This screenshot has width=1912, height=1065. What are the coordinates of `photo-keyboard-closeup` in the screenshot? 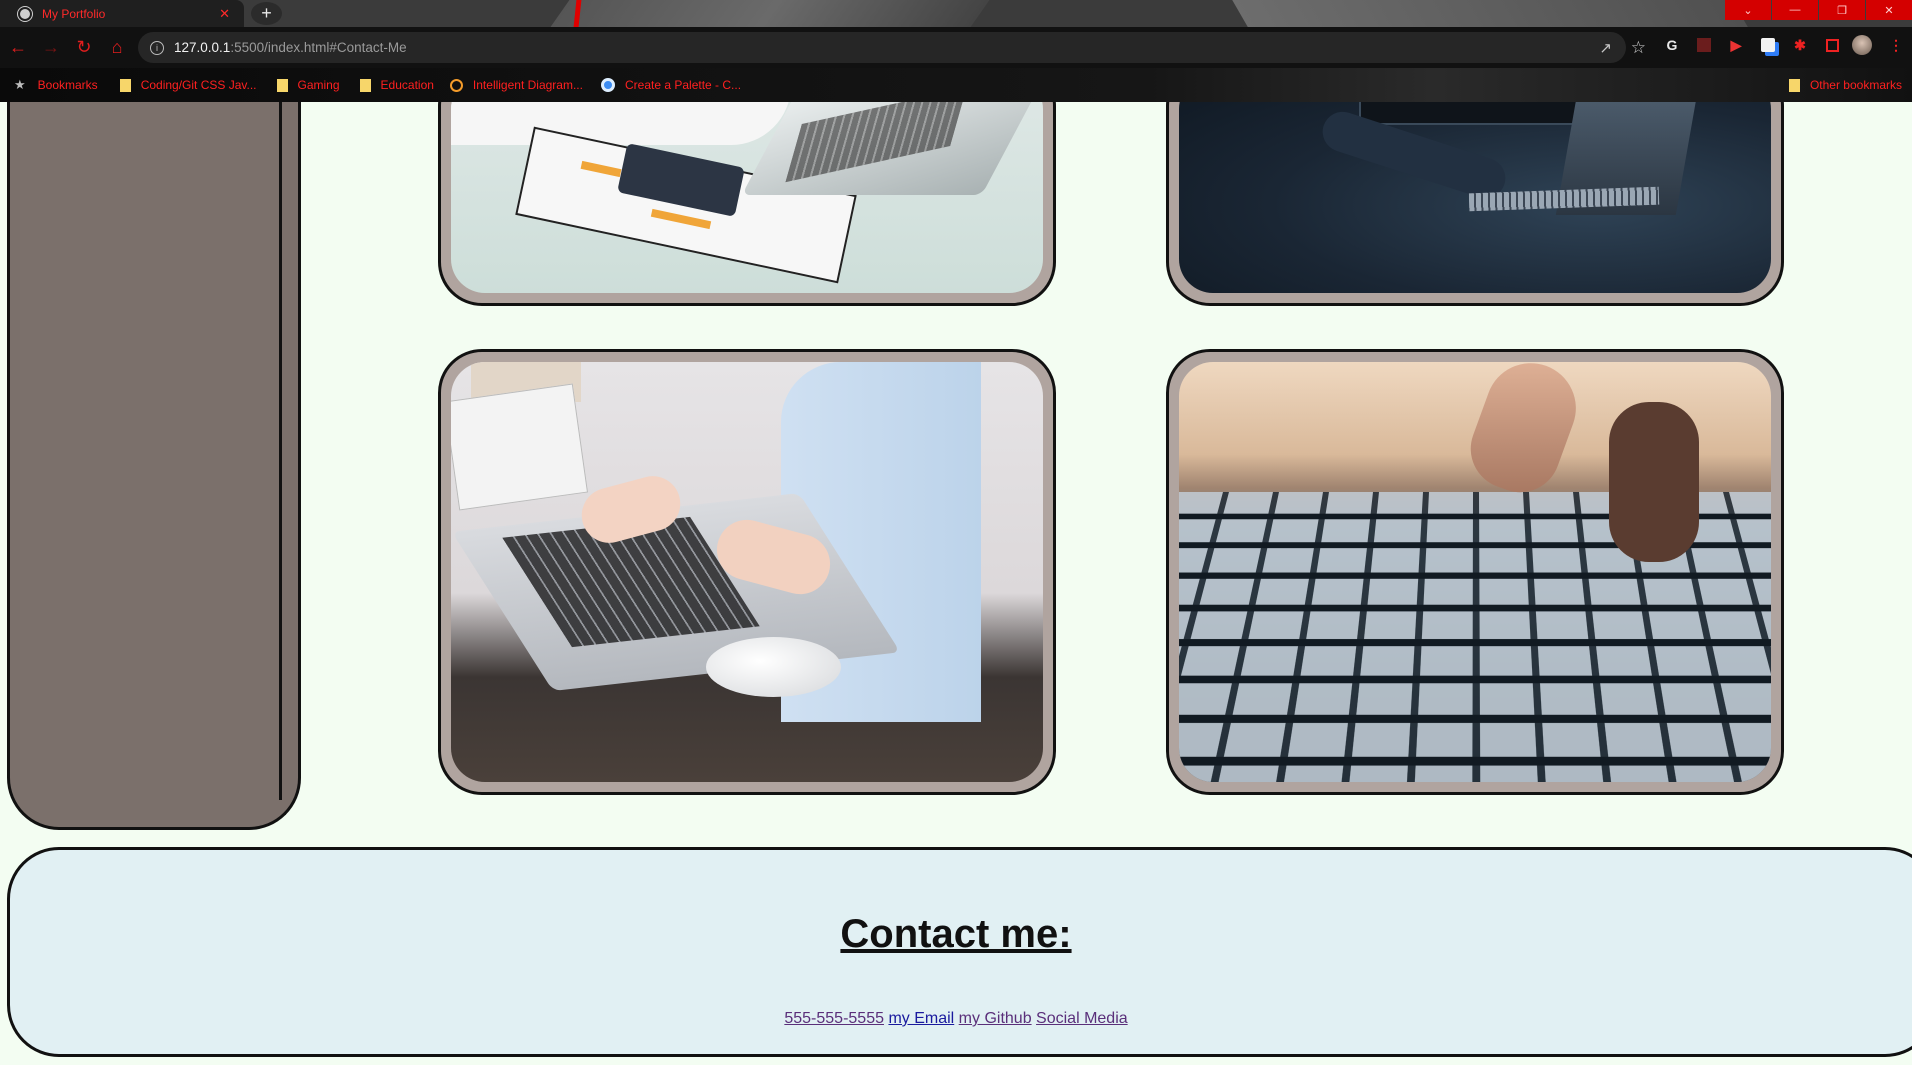 It's located at (1475, 572).